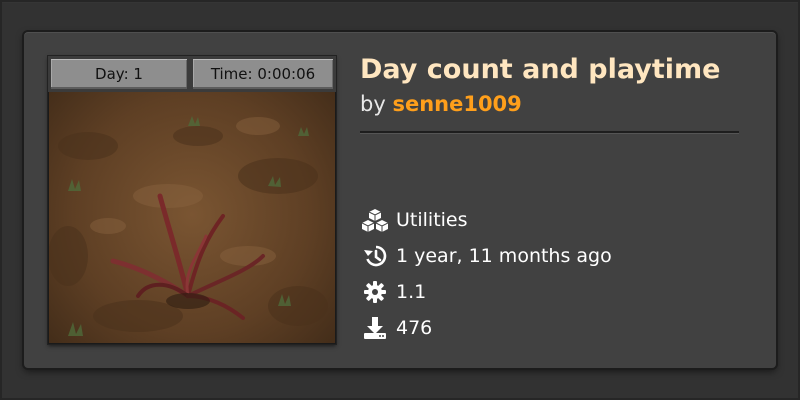 The image size is (800, 400). Describe the element at coordinates (375, 220) in the screenshot. I see `cubes-icon` at that location.